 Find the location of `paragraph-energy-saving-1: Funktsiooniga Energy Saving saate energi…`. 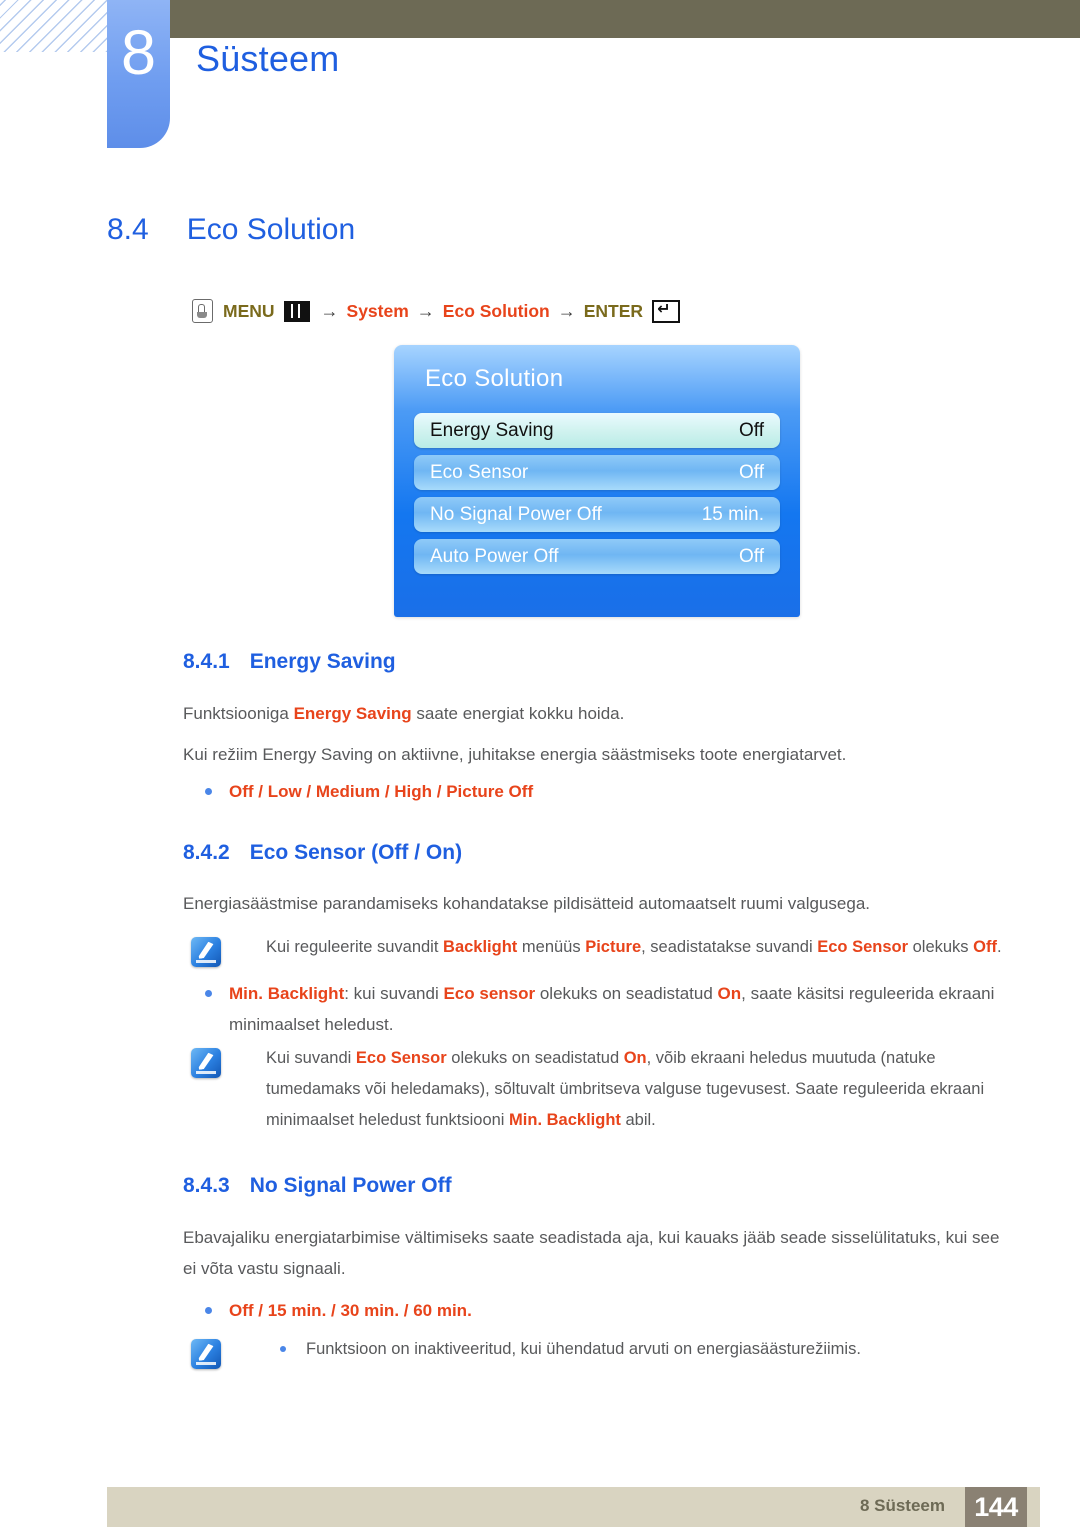

paragraph-energy-saving-1: Funktsiooniga Energy Saving saate energi… is located at coordinates (593, 713).